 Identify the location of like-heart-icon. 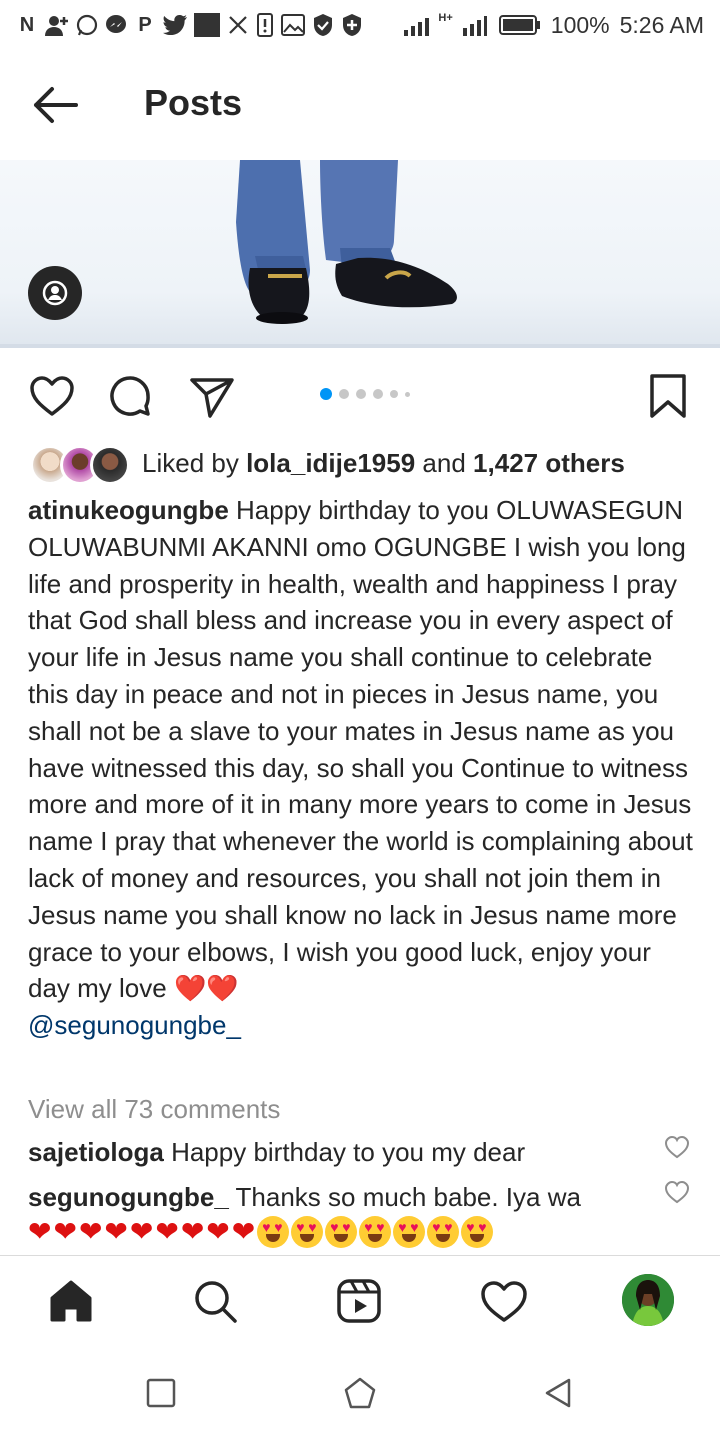
(52, 396).